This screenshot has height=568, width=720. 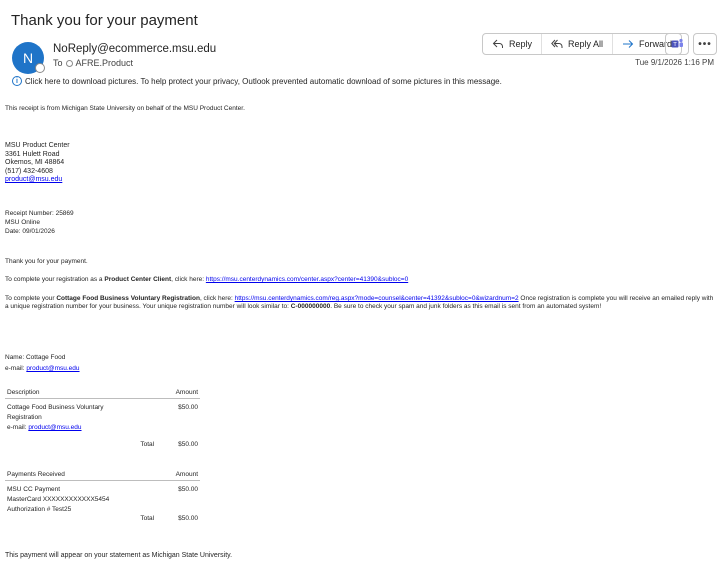 I want to click on item-email-label: e-mail:, so click(x=18, y=427).